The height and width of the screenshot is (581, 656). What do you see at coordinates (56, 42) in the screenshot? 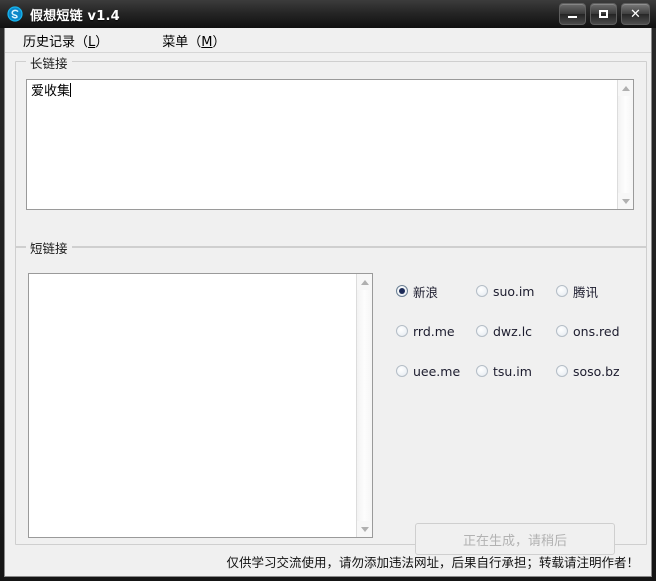
I see `menu-item-history-label: 历史记录（` at bounding box center [56, 42].